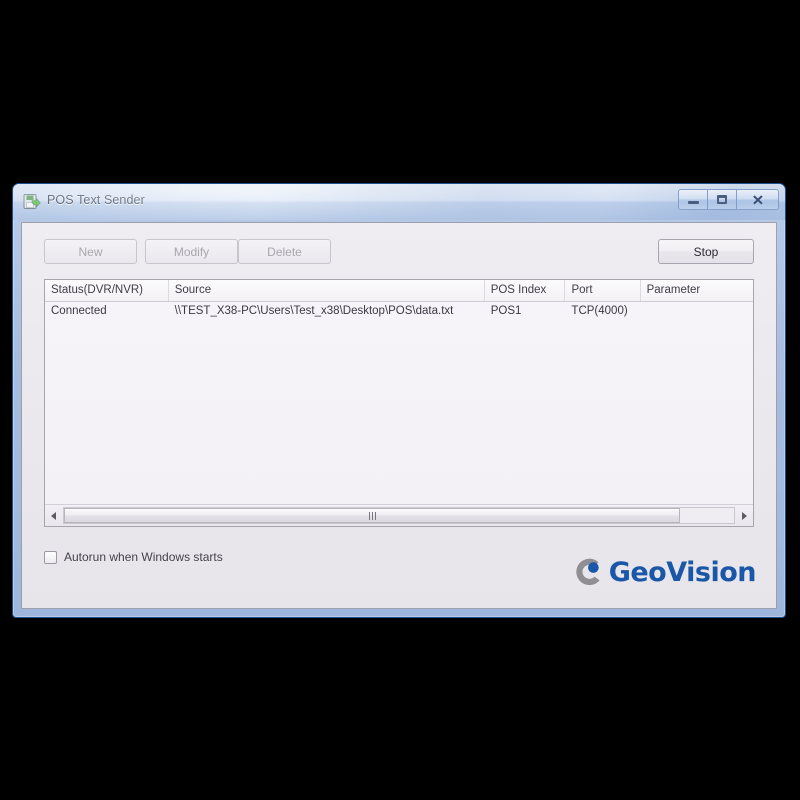  What do you see at coordinates (399, 202) in the screenshot?
I see `window-title-bar: POS Text Sender ✕` at bounding box center [399, 202].